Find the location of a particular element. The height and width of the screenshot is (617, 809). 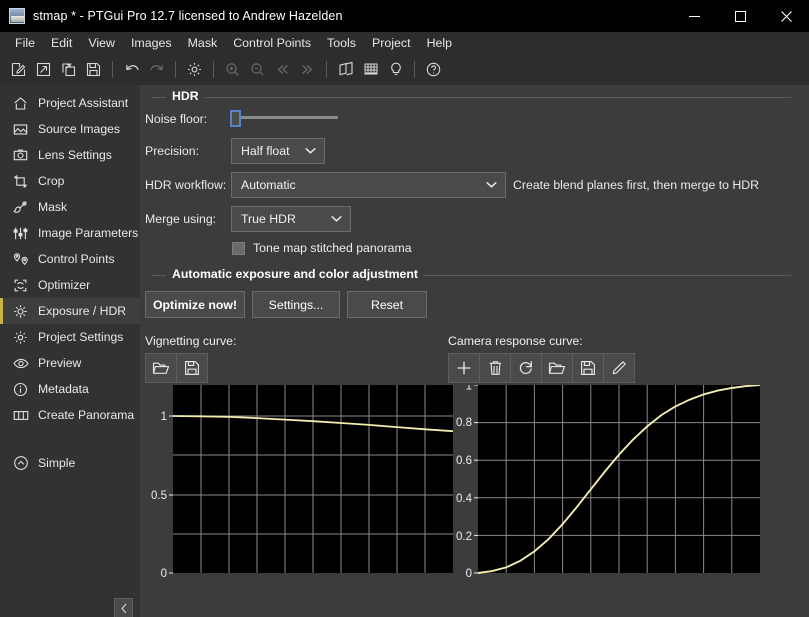

camera-ytick-0: 1 is located at coordinates (469, 389).